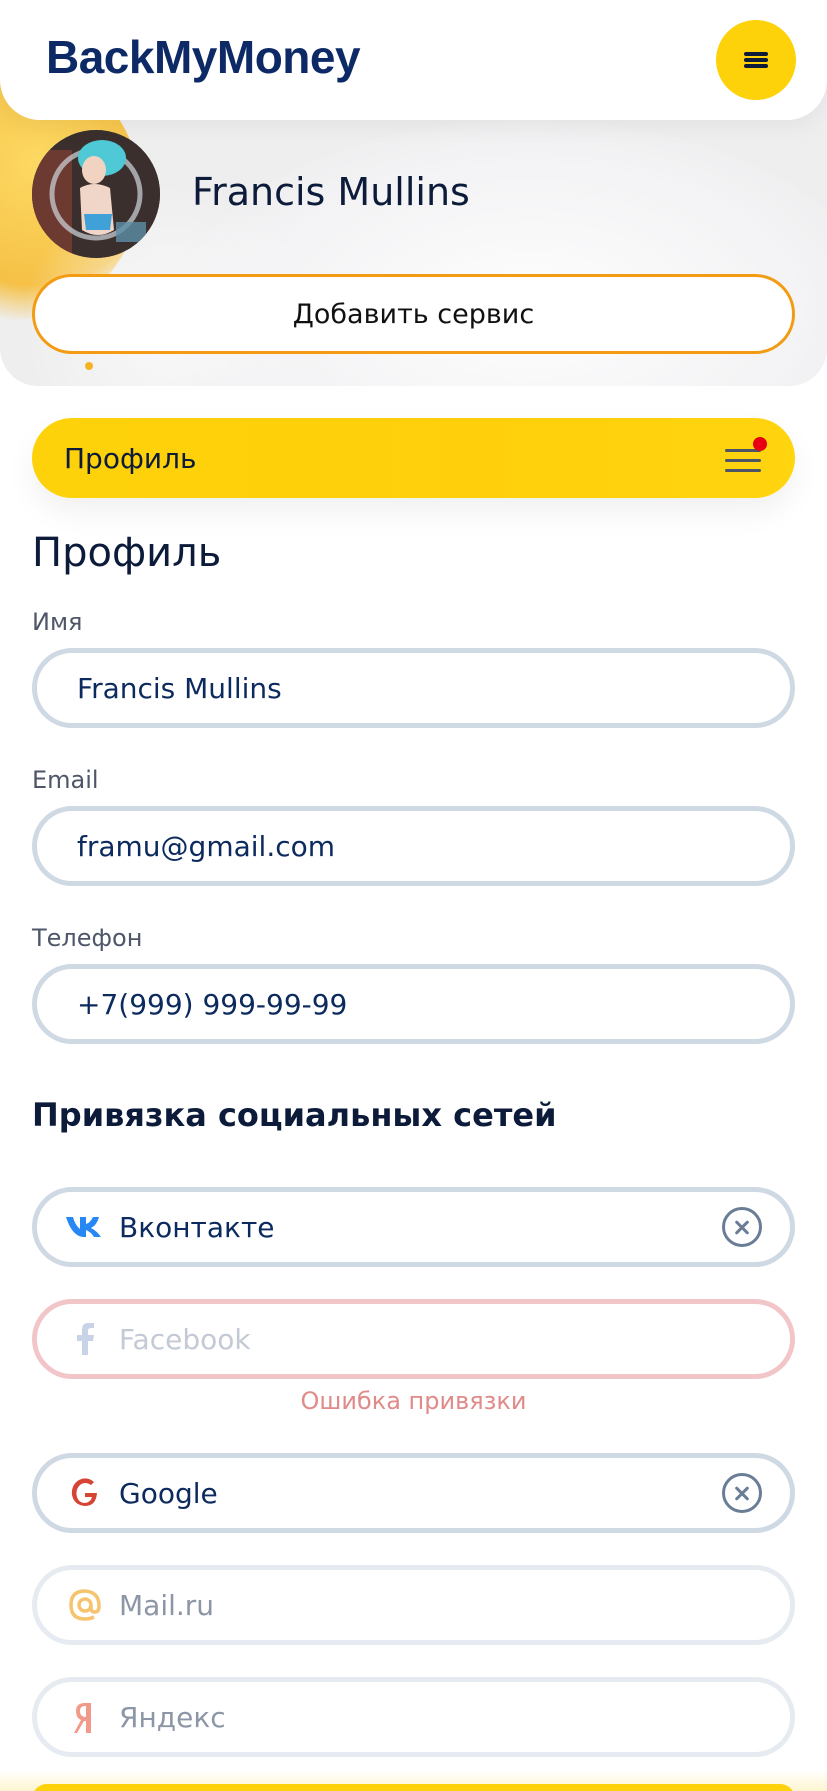 This screenshot has height=1791, width=827. I want to click on social-item-mailru: Mail.ru, so click(413, 1605).